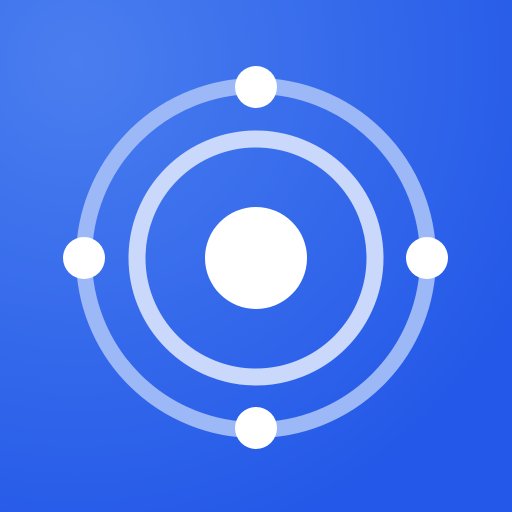 Image resolution: width=512 pixels, height=512 pixels. Describe the element at coordinates (84, 258) in the screenshot. I see `orbit-node-left` at that location.